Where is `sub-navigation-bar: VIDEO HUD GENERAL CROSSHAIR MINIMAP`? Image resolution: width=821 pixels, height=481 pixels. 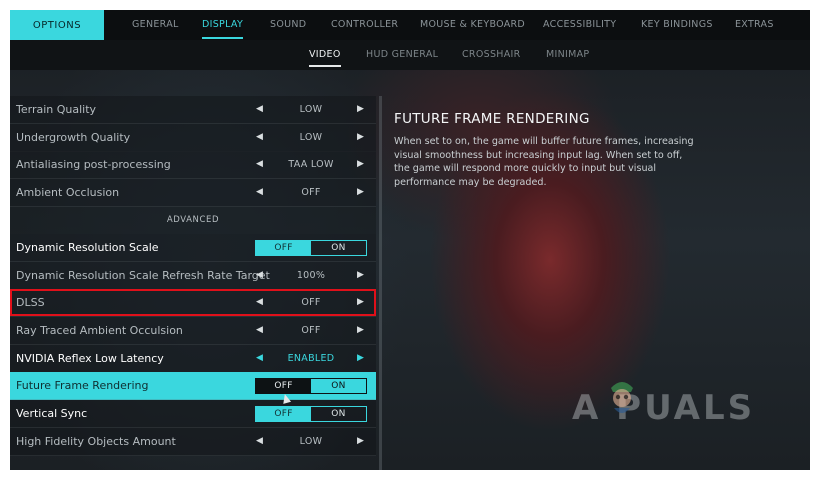
sub-navigation-bar: VIDEO HUD GENERAL CROSSHAIR MINIMAP is located at coordinates (410, 55).